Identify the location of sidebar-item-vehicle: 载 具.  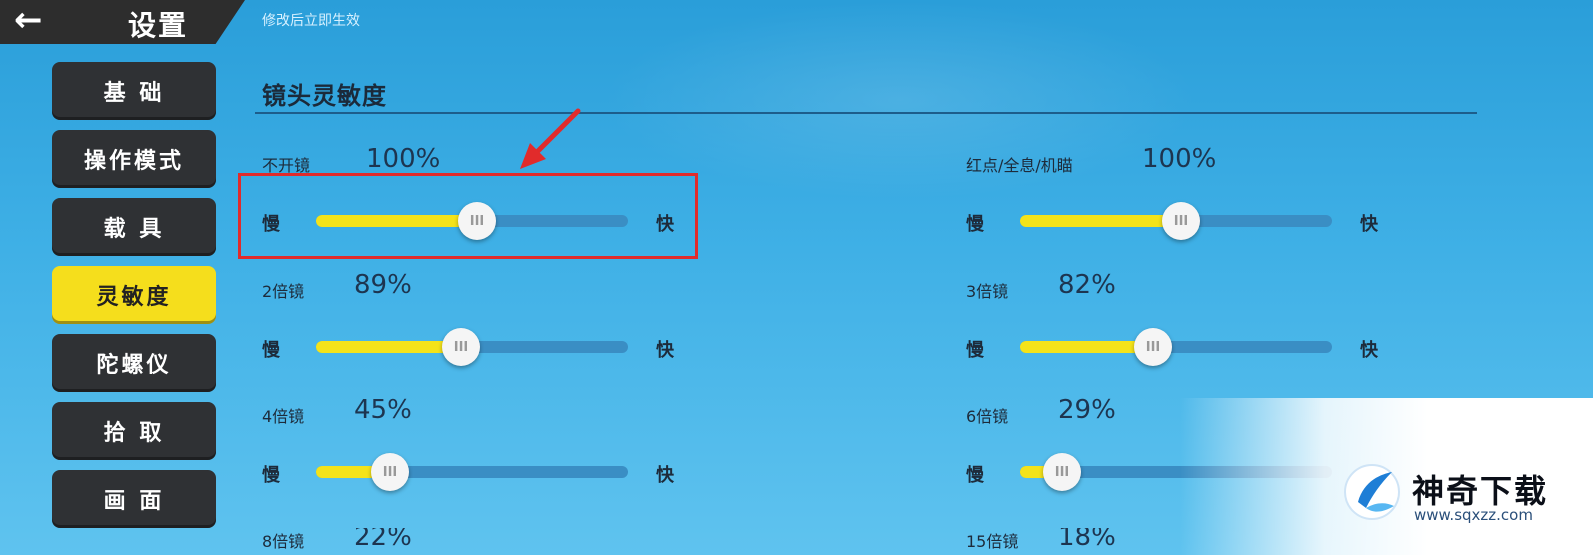
(134, 227).